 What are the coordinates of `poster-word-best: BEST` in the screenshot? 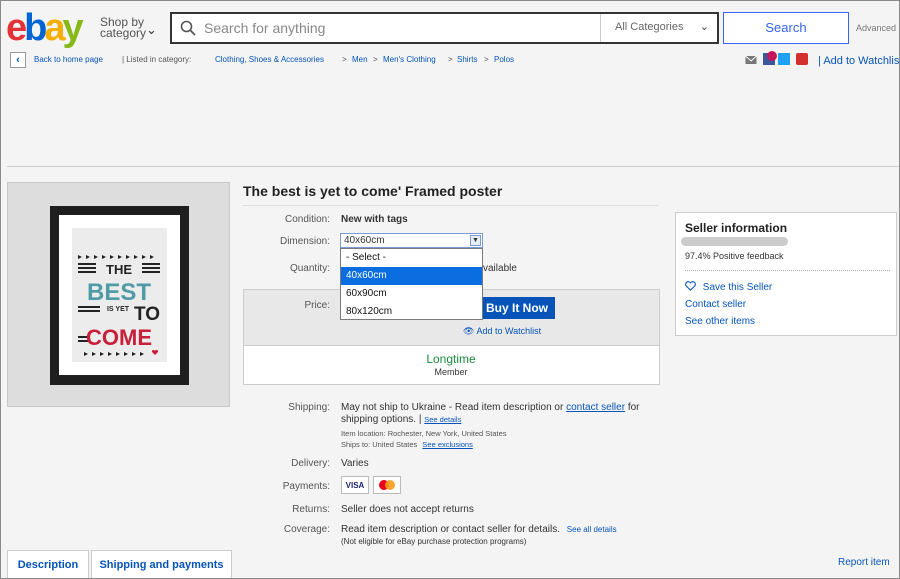 It's located at (119, 292).